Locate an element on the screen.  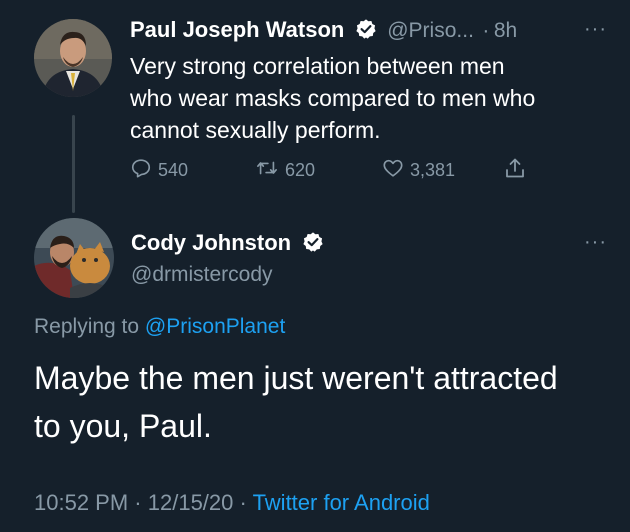
retweet-count: 620 is located at coordinates (300, 170).